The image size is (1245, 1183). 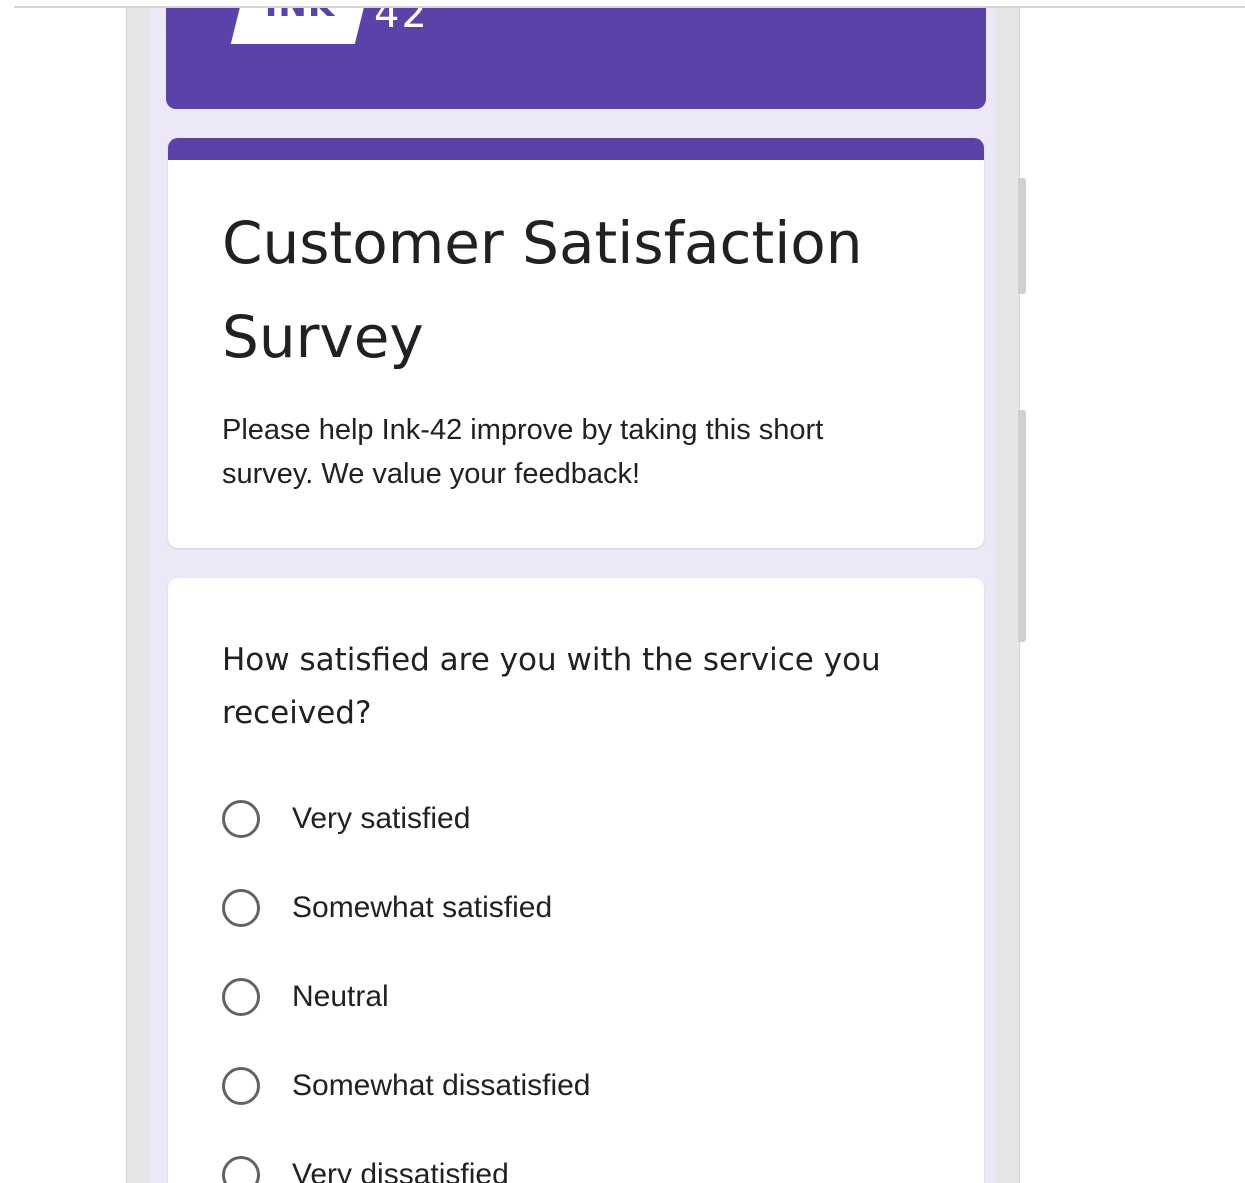 What do you see at coordinates (422, 908) in the screenshot?
I see `radio-option-label: Somewhat satisfied` at bounding box center [422, 908].